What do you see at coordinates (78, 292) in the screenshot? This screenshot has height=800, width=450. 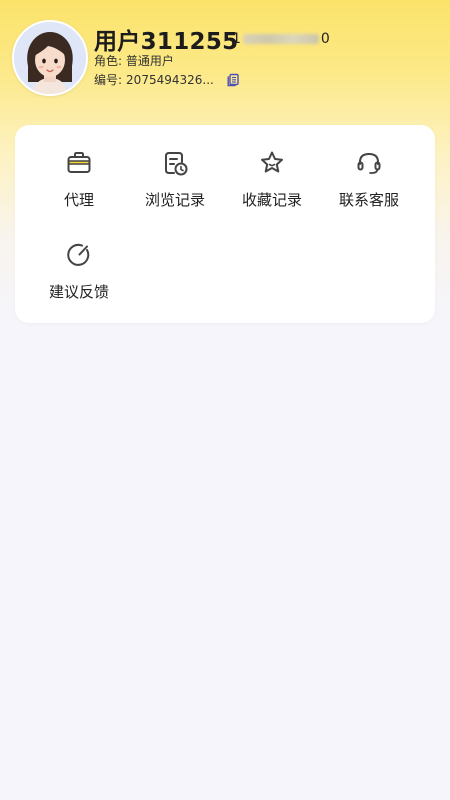 I see `menu-item-label: 建议反馈` at bounding box center [78, 292].